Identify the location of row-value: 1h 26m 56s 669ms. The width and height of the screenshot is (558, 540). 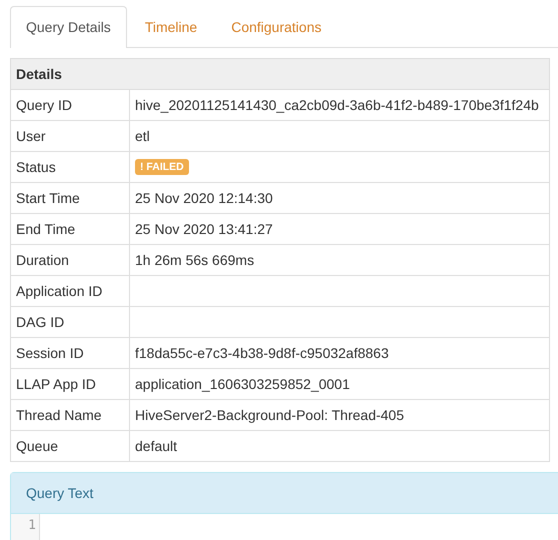
(194, 260).